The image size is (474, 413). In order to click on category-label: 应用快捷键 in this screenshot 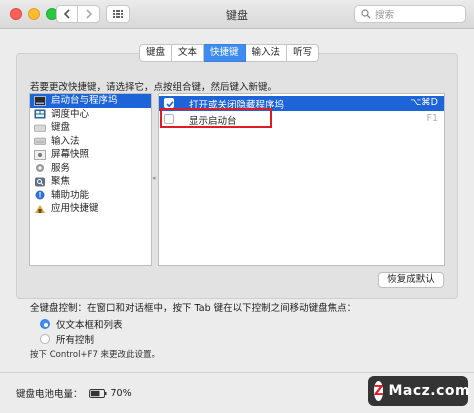, I will do `click(75, 208)`.